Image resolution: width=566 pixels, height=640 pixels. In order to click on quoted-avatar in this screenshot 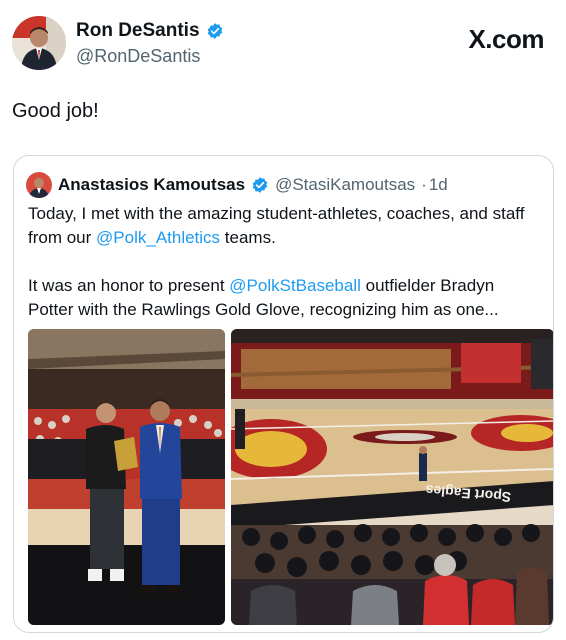, I will do `click(39, 185)`.